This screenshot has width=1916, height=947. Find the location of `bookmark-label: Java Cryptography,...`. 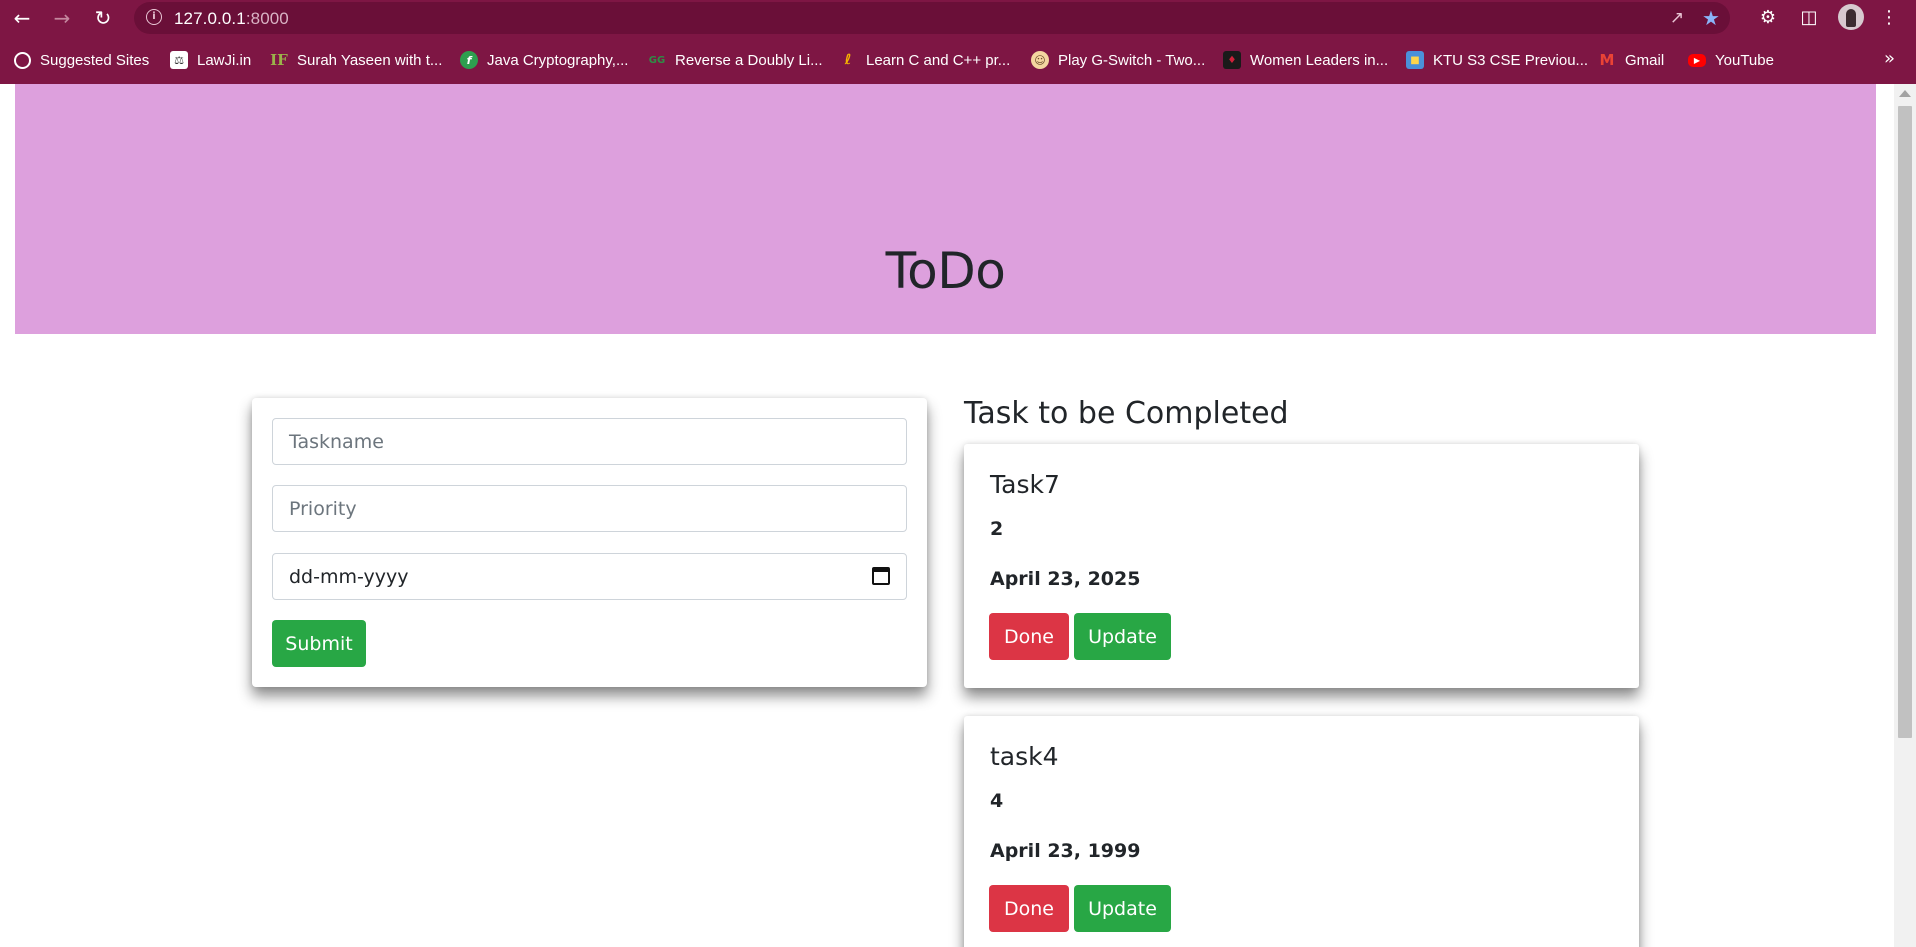

bookmark-label: Java Cryptography,... is located at coordinates (558, 60).